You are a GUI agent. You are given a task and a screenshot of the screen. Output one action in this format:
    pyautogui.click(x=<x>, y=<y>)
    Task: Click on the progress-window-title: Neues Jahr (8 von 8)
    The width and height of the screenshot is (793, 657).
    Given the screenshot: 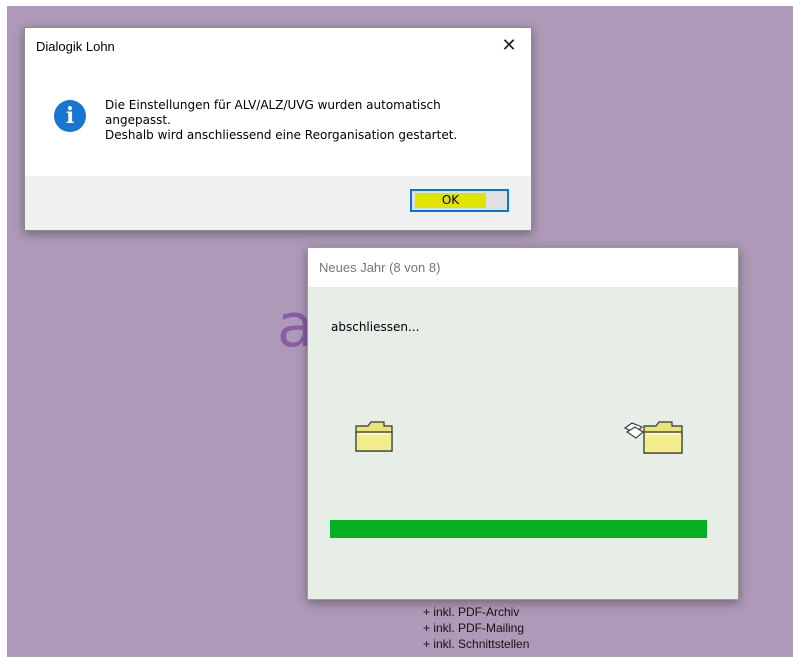 What is the action you would take?
    pyautogui.click(x=380, y=267)
    